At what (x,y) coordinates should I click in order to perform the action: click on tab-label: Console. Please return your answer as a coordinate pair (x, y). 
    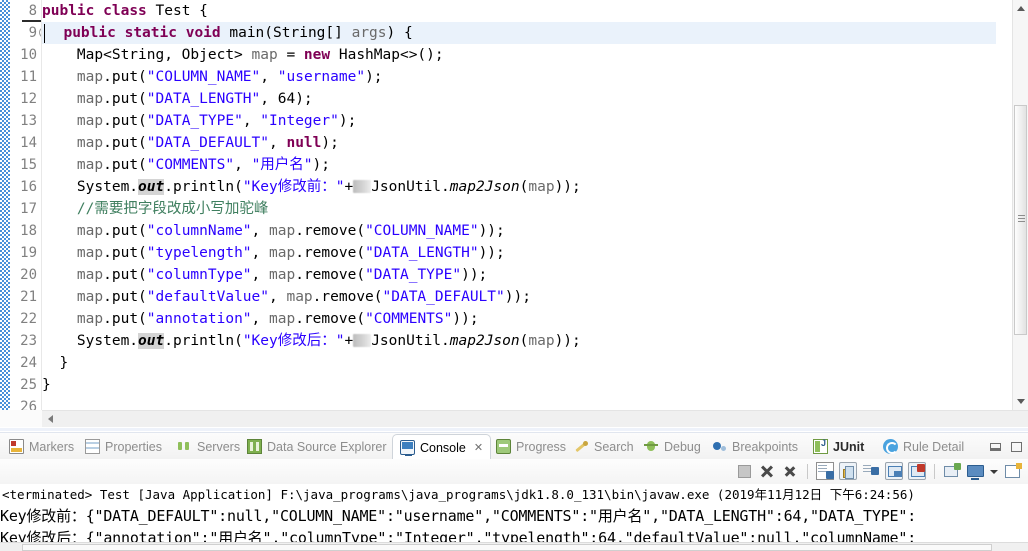
    Looking at the image, I should click on (443, 447).